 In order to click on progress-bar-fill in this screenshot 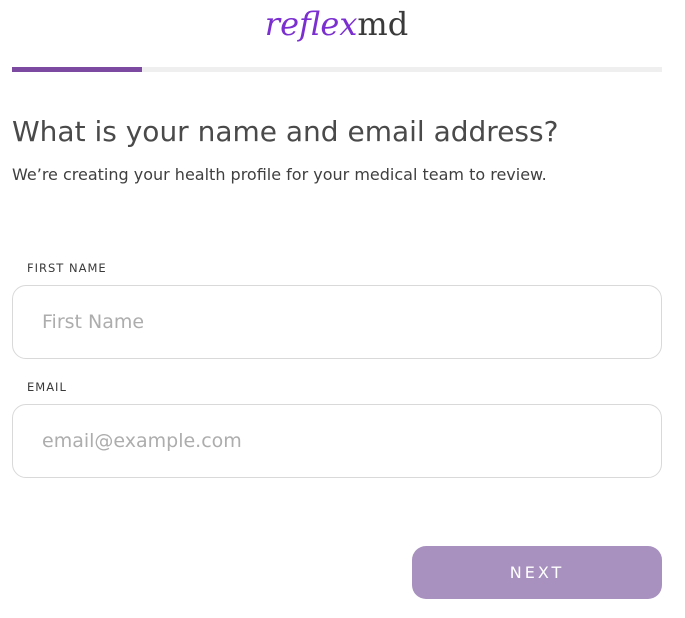, I will do `click(77, 69)`.